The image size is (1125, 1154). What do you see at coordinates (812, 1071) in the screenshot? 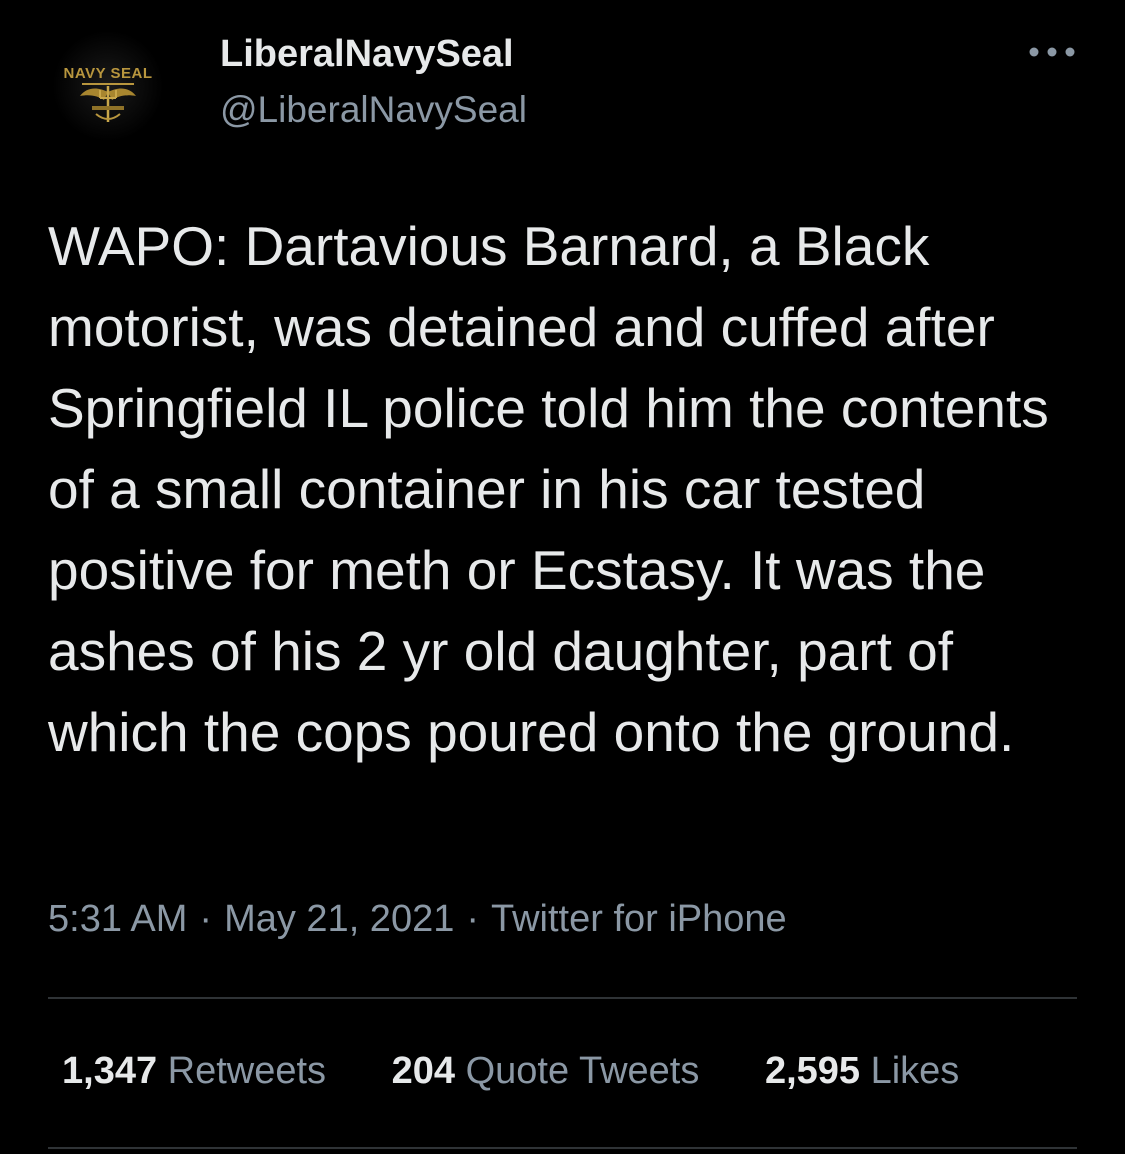
I see `likes-count: 2,595` at bounding box center [812, 1071].